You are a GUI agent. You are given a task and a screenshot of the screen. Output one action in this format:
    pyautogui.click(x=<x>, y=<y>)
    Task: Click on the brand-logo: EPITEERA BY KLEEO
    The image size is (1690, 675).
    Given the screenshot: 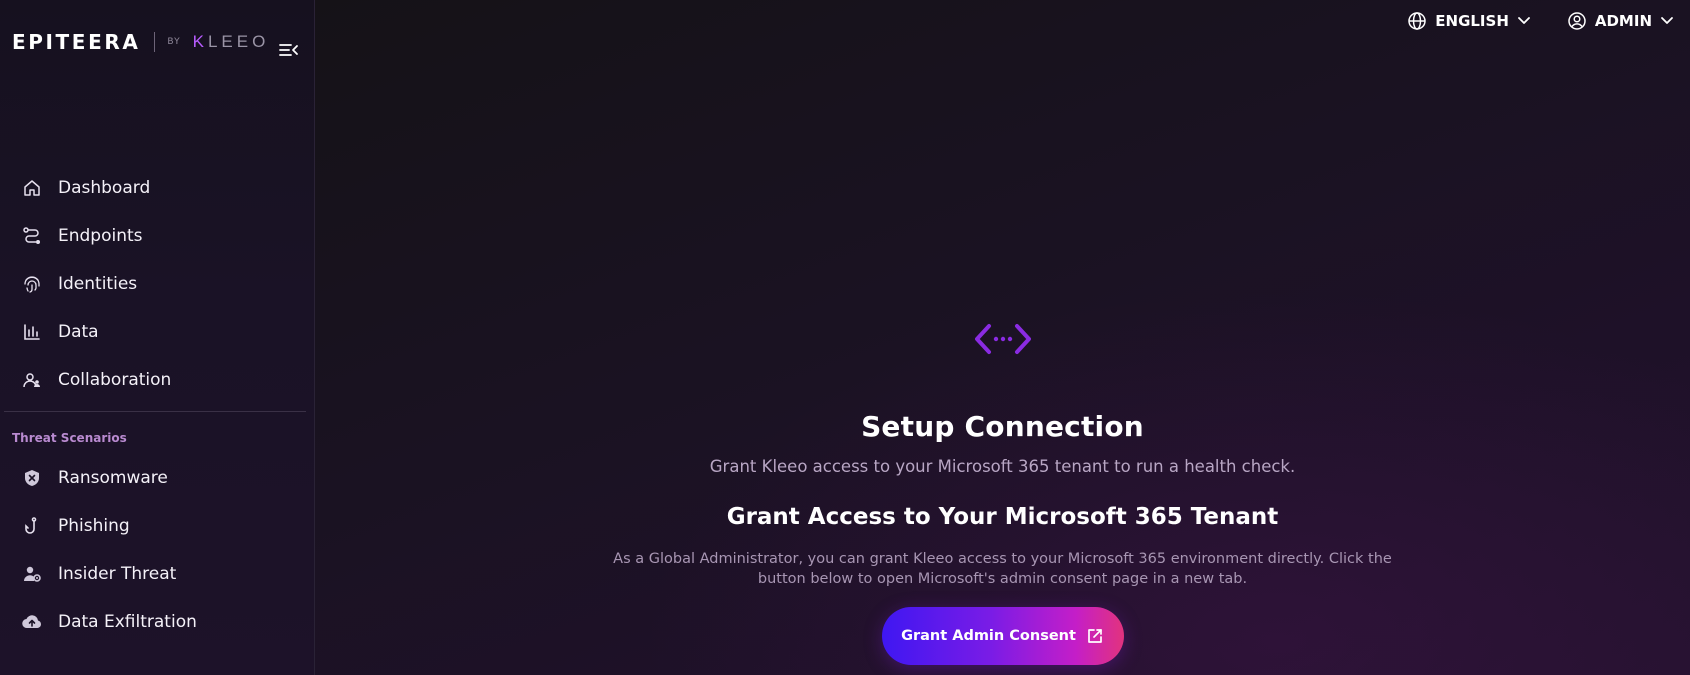 What is the action you would take?
    pyautogui.click(x=140, y=42)
    